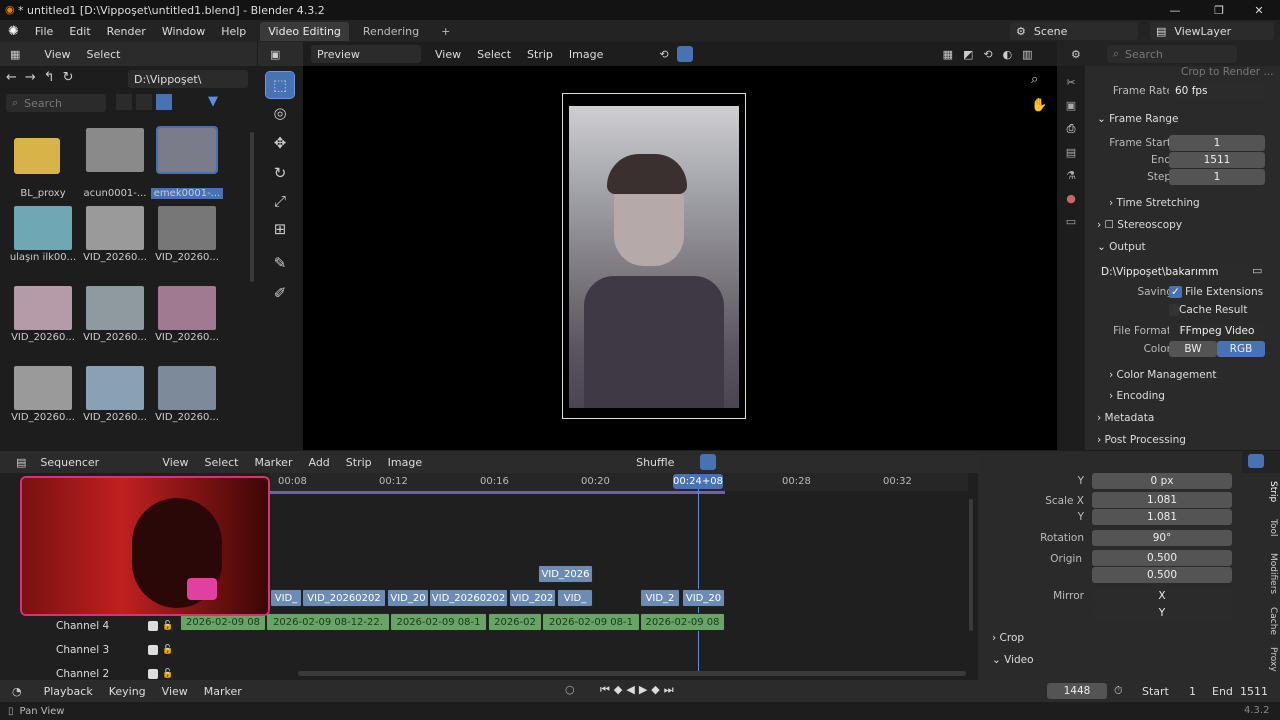  Describe the element at coordinates (1219, 10) in the screenshot. I see `maximize-button: ❐` at that location.